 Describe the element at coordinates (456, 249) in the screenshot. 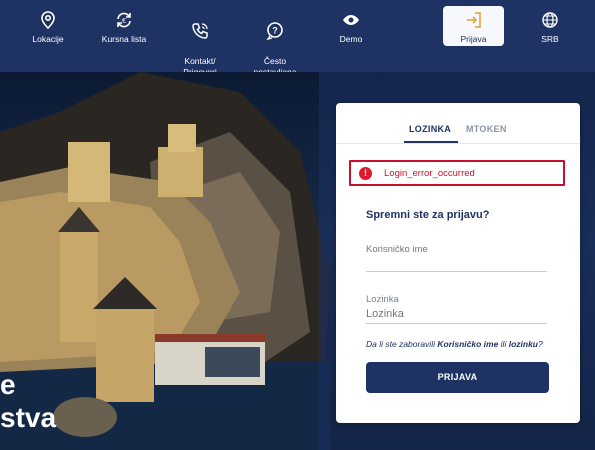

I see `username-input` at that location.